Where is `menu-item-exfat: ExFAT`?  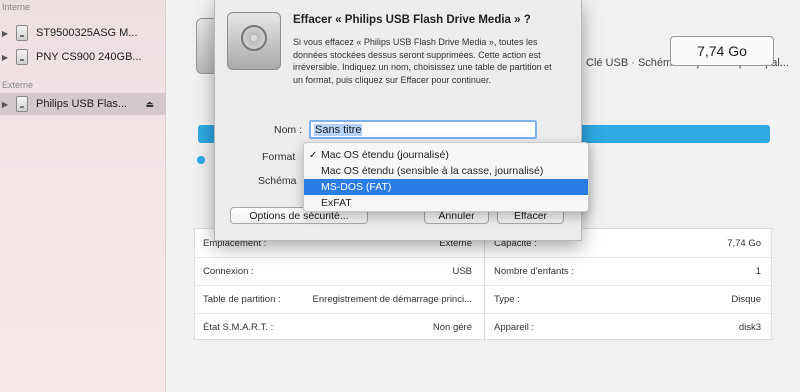
menu-item-exfat: ExFAT is located at coordinates (446, 203).